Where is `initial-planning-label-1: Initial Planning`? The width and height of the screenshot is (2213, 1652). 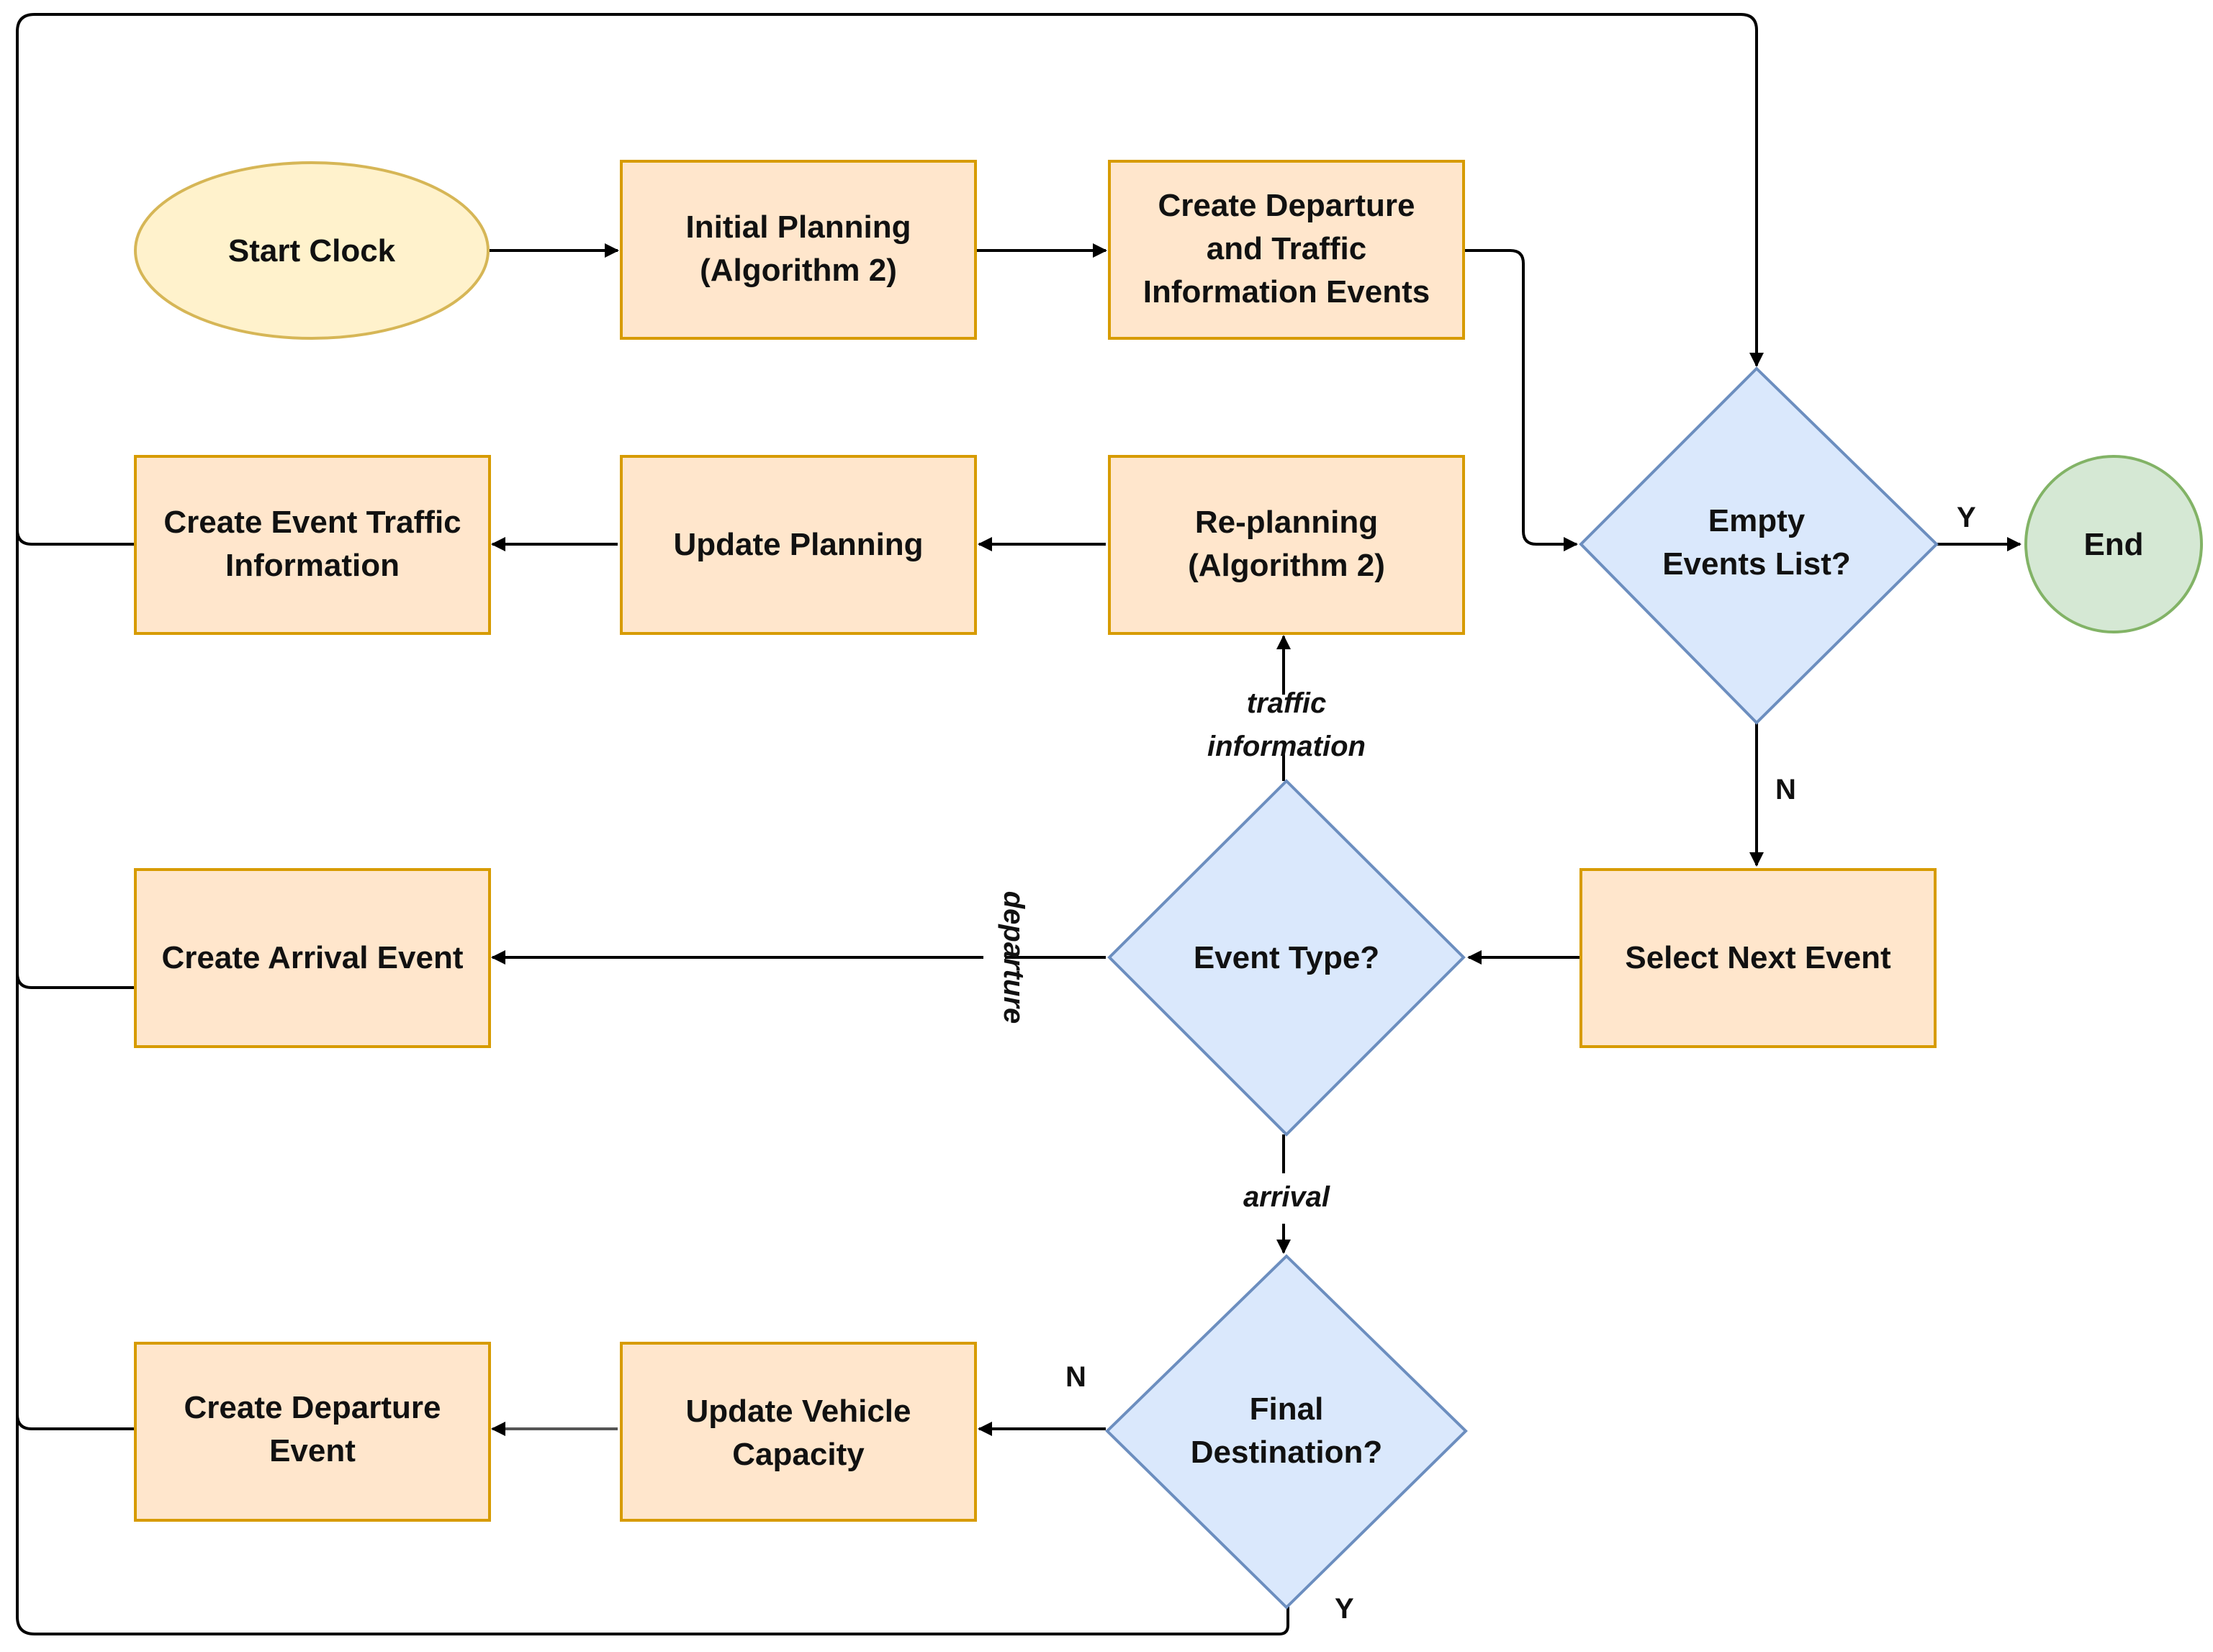 initial-planning-label-1: Initial Planning is located at coordinates (798, 227).